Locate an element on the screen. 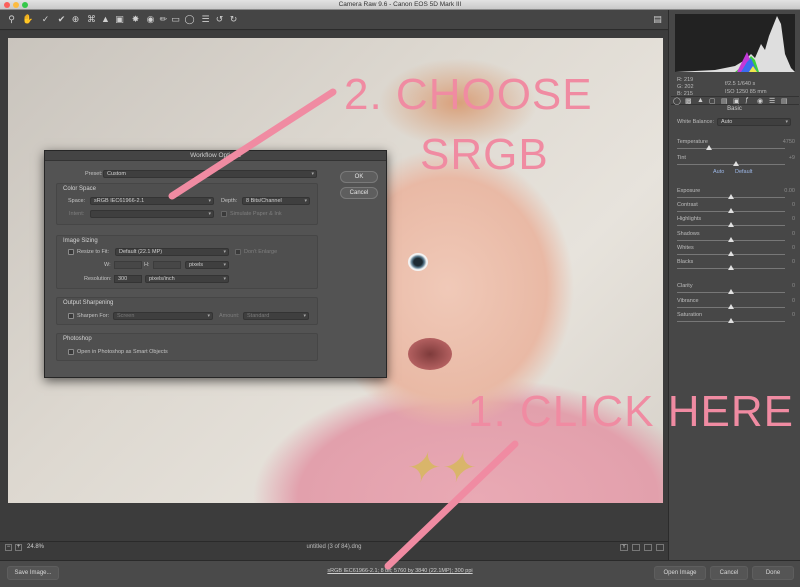 The image size is (800, 587). white-balance-select: Auto is located at coordinates (754, 122).